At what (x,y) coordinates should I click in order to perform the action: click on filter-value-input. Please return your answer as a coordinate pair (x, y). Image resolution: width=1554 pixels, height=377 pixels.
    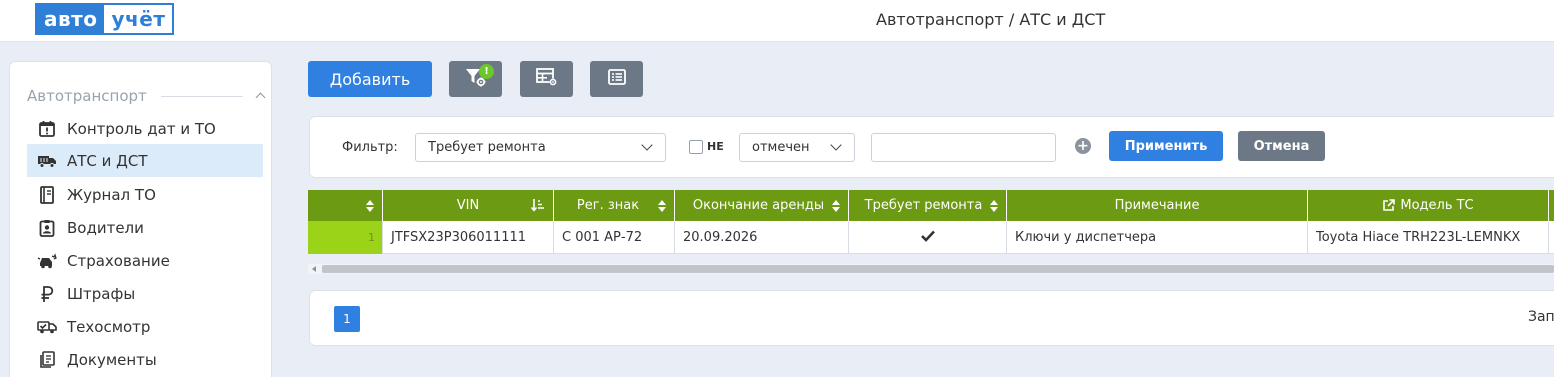
    Looking at the image, I should click on (963, 147).